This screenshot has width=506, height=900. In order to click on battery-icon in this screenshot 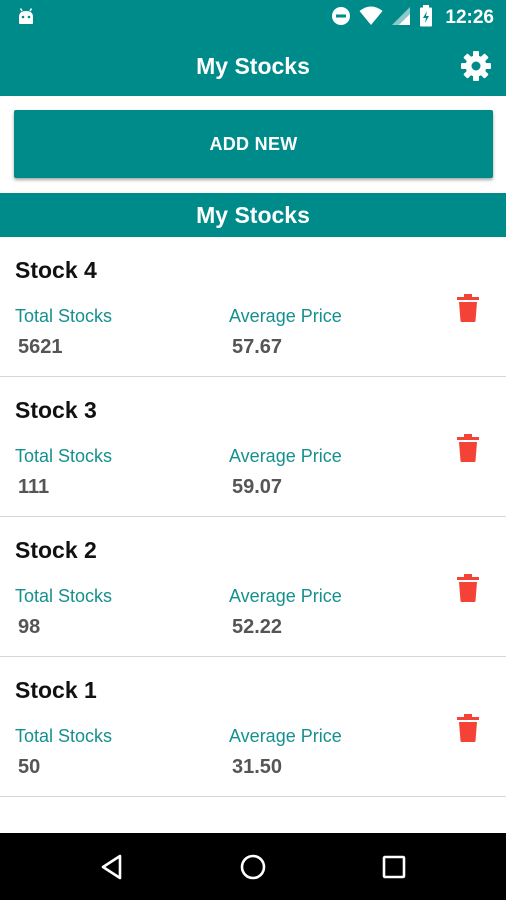, I will do `click(426, 18)`.